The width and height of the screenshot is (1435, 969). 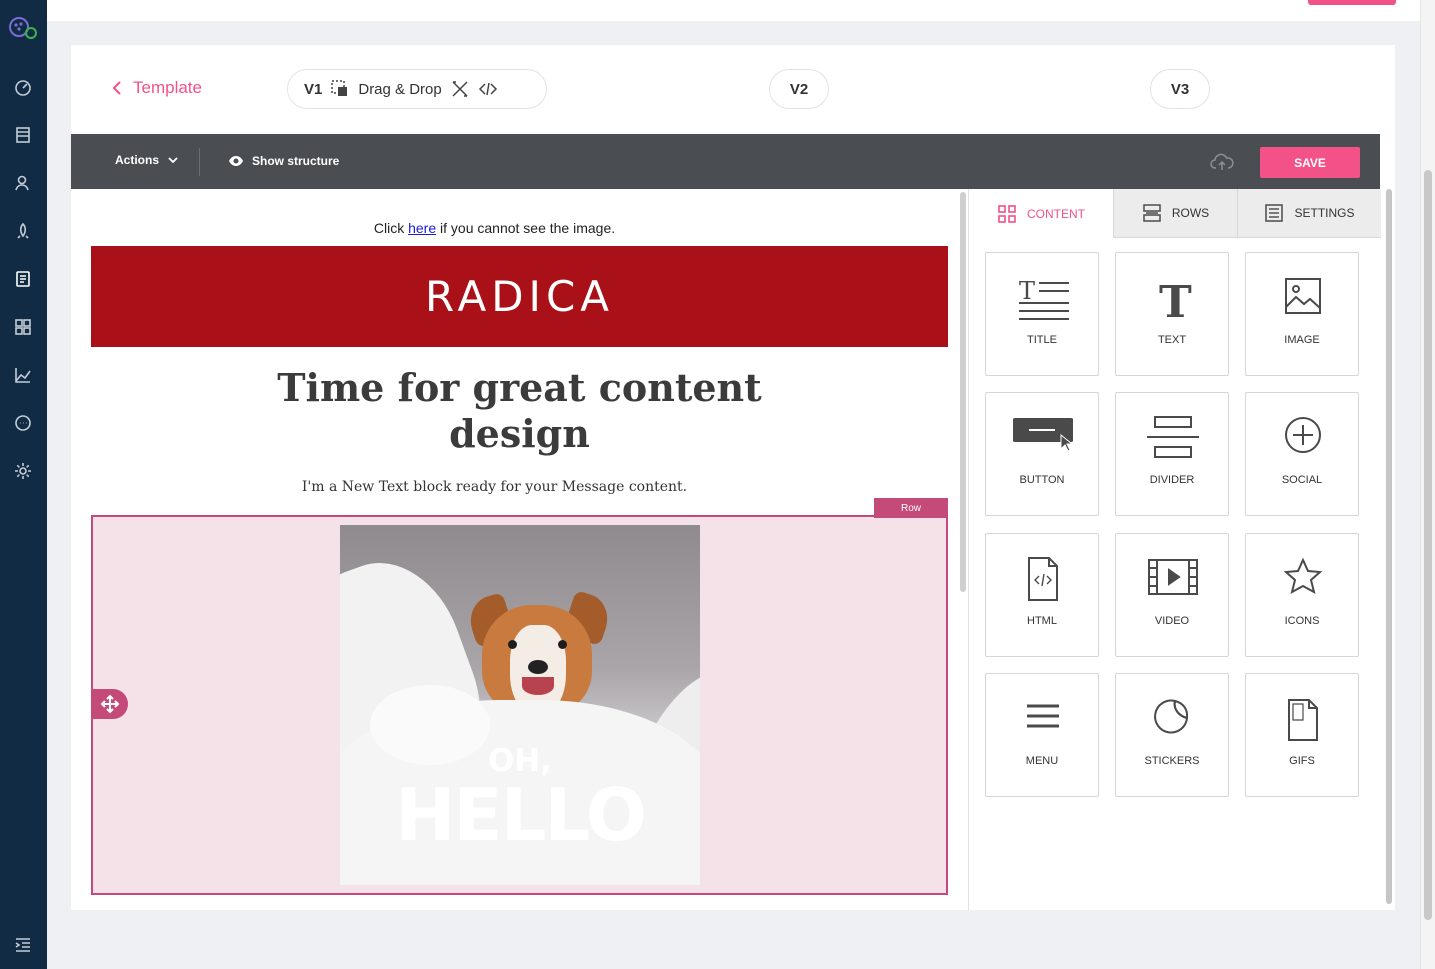 I want to click on brand-logo-text: RADICA, so click(x=519, y=296).